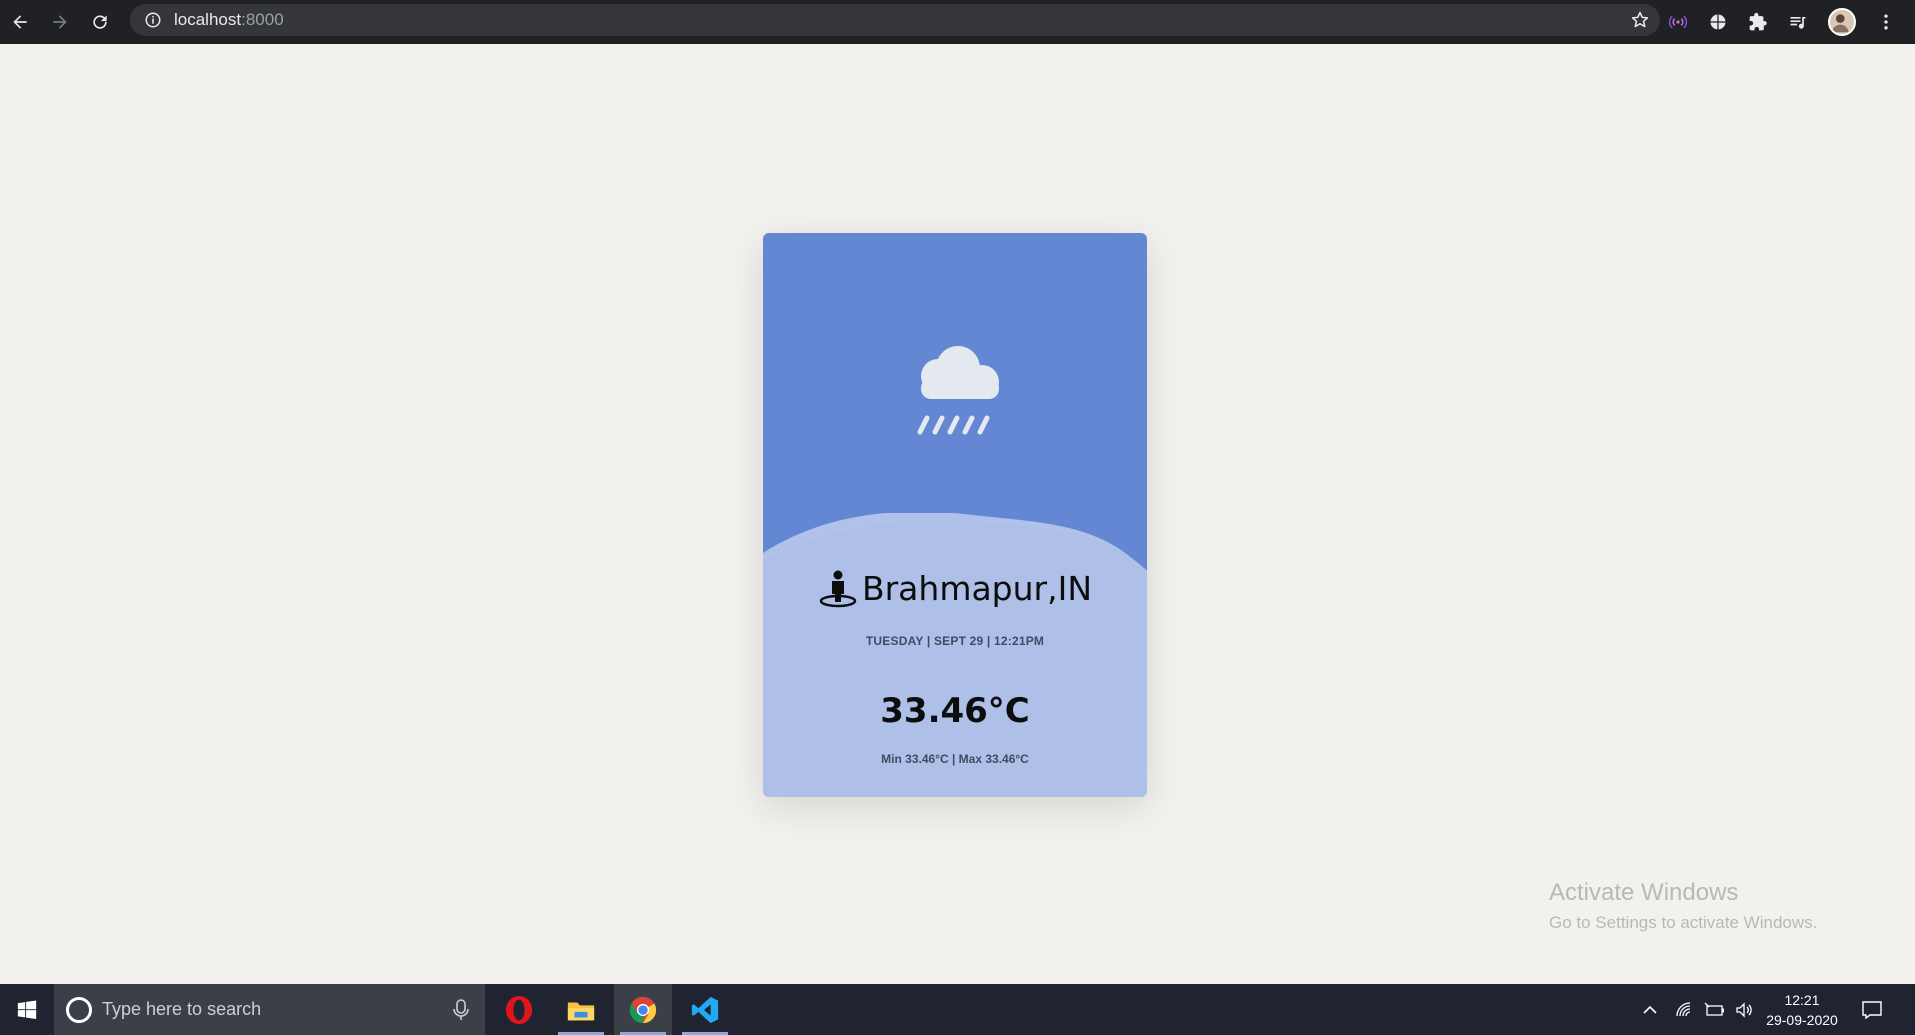 The height and width of the screenshot is (1035, 1915). I want to click on chevron-up-icon, so click(1650, 1010).